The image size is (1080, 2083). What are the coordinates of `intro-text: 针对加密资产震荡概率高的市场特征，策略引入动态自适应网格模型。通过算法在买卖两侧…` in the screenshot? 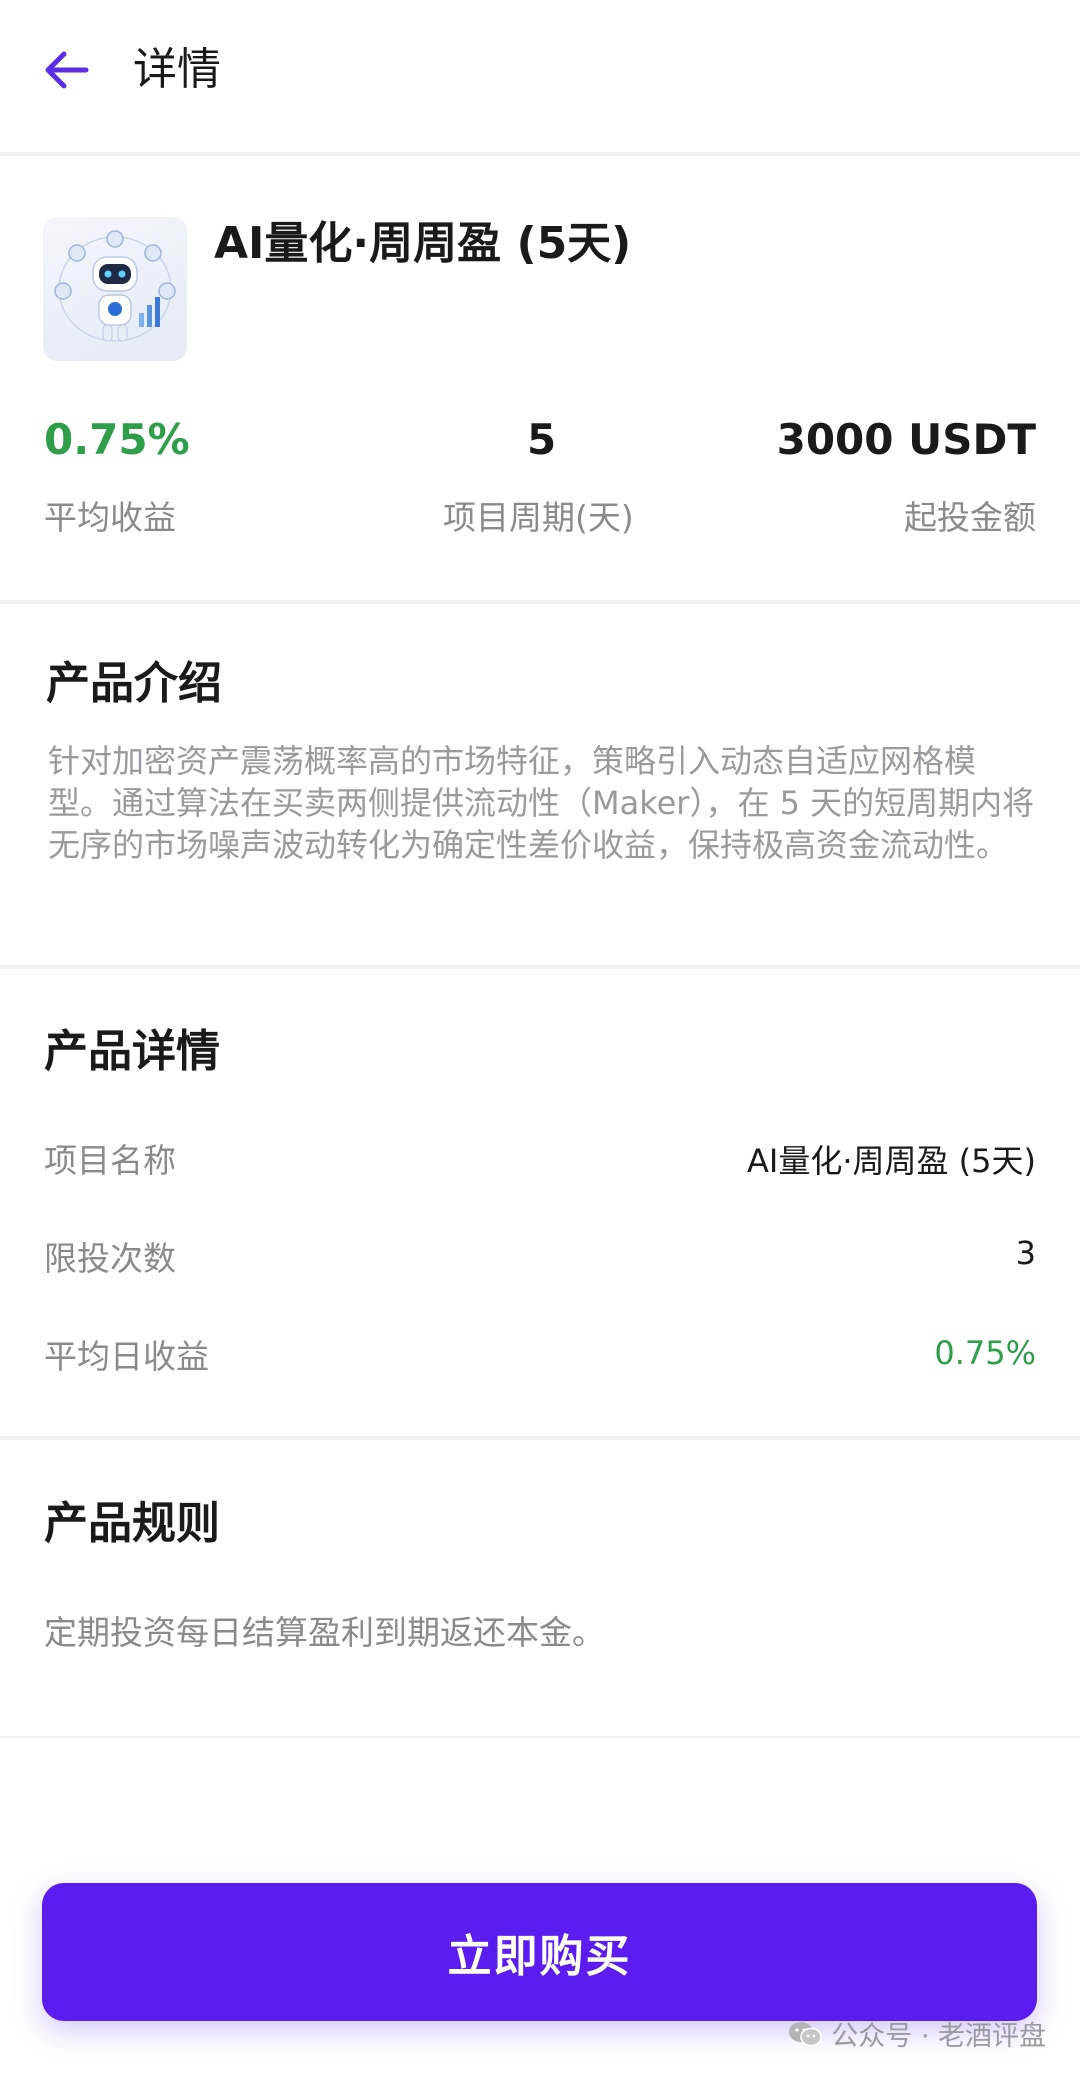 It's located at (541, 803).